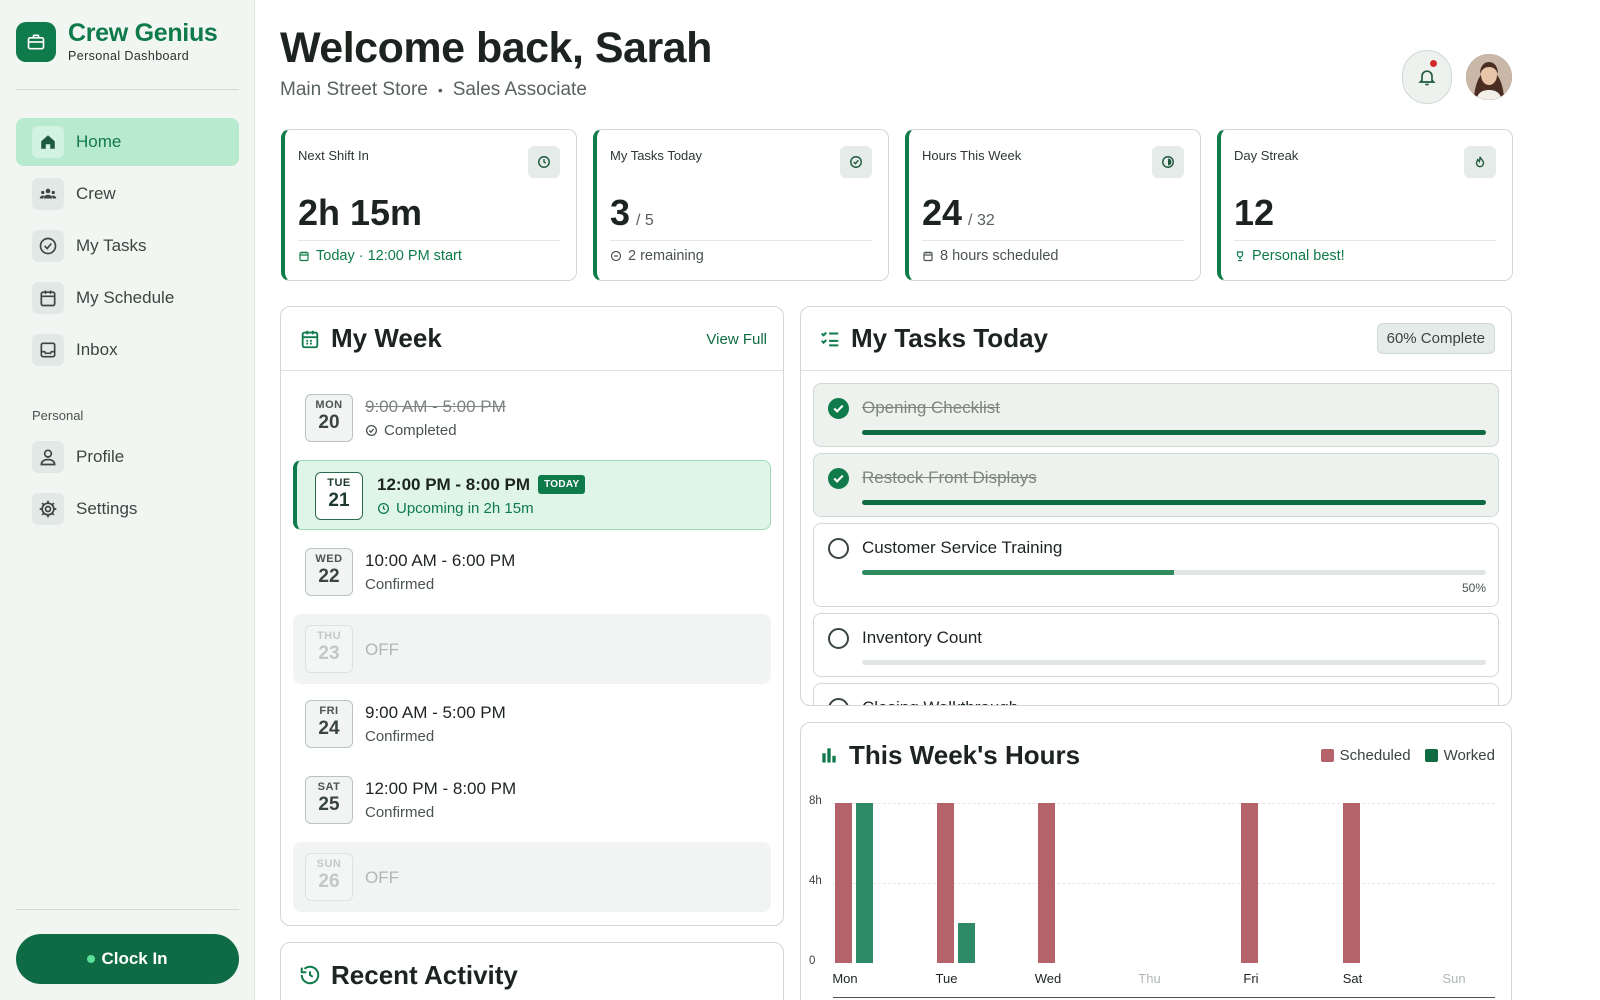 The width and height of the screenshot is (1600, 1000). What do you see at coordinates (532, 800) in the screenshot?
I see `schedule-day-sat: SAT 25 12:00 PM - 8:00 PM Confirmed` at bounding box center [532, 800].